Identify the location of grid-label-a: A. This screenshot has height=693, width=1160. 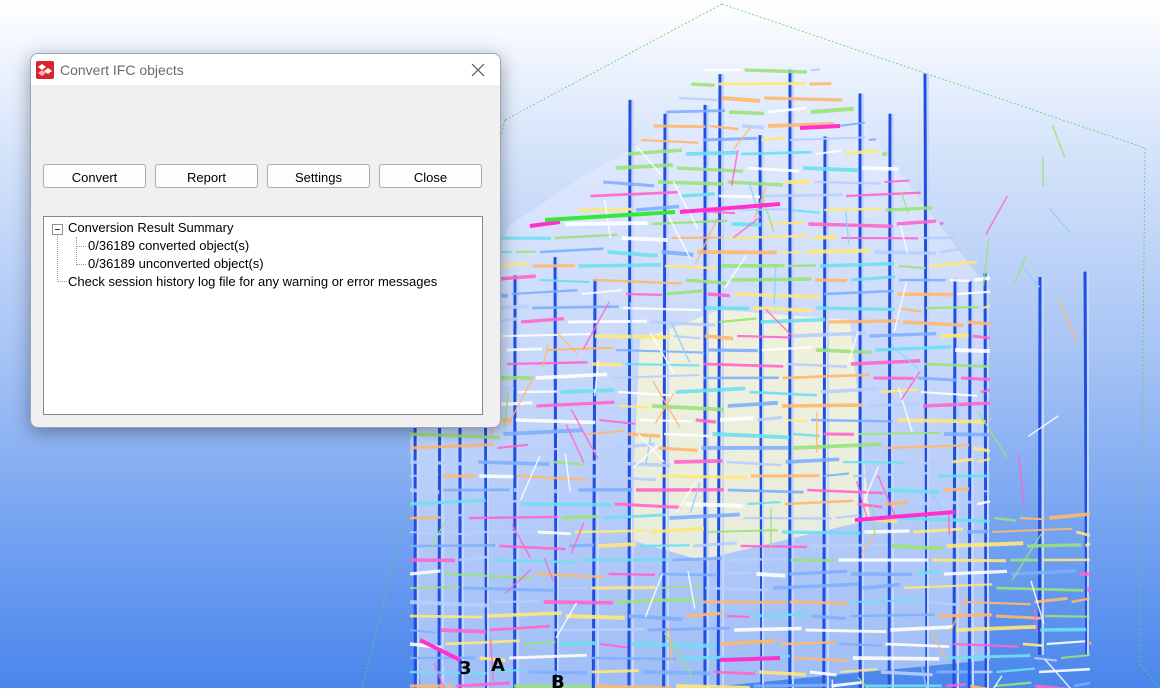
(498, 665).